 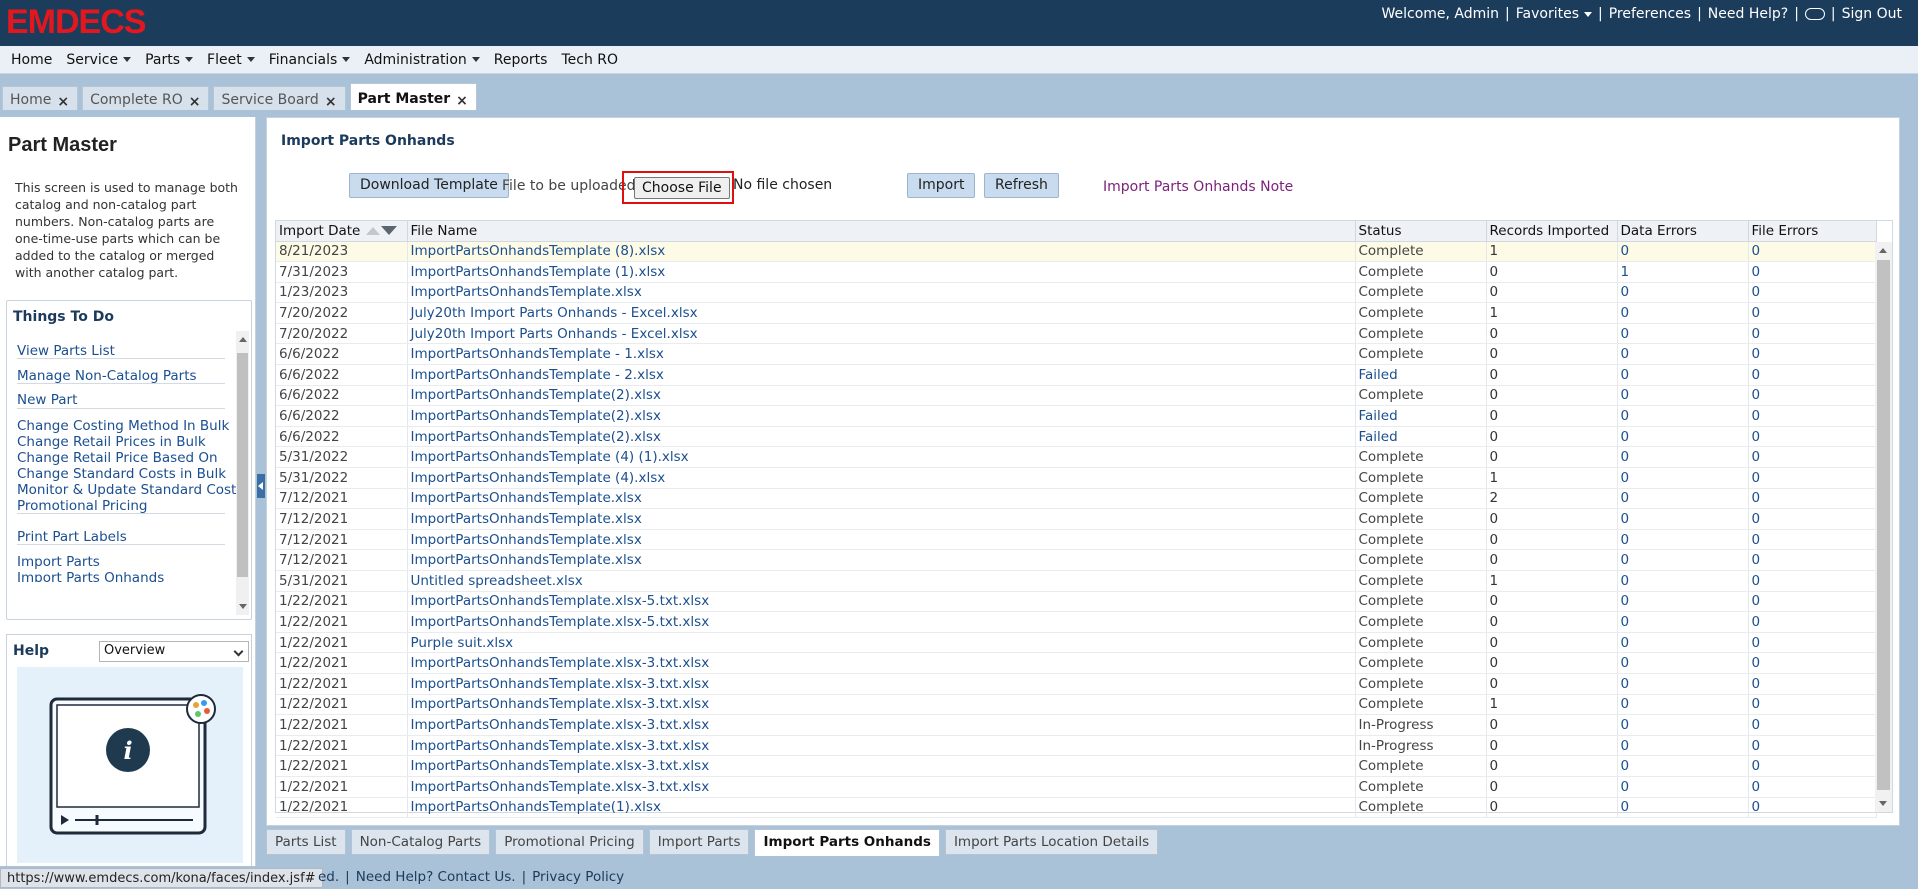 What do you see at coordinates (121, 474) in the screenshot?
I see `todo-link-change-standard-costs-in-bulk: Change Standard Costs in Bulk` at bounding box center [121, 474].